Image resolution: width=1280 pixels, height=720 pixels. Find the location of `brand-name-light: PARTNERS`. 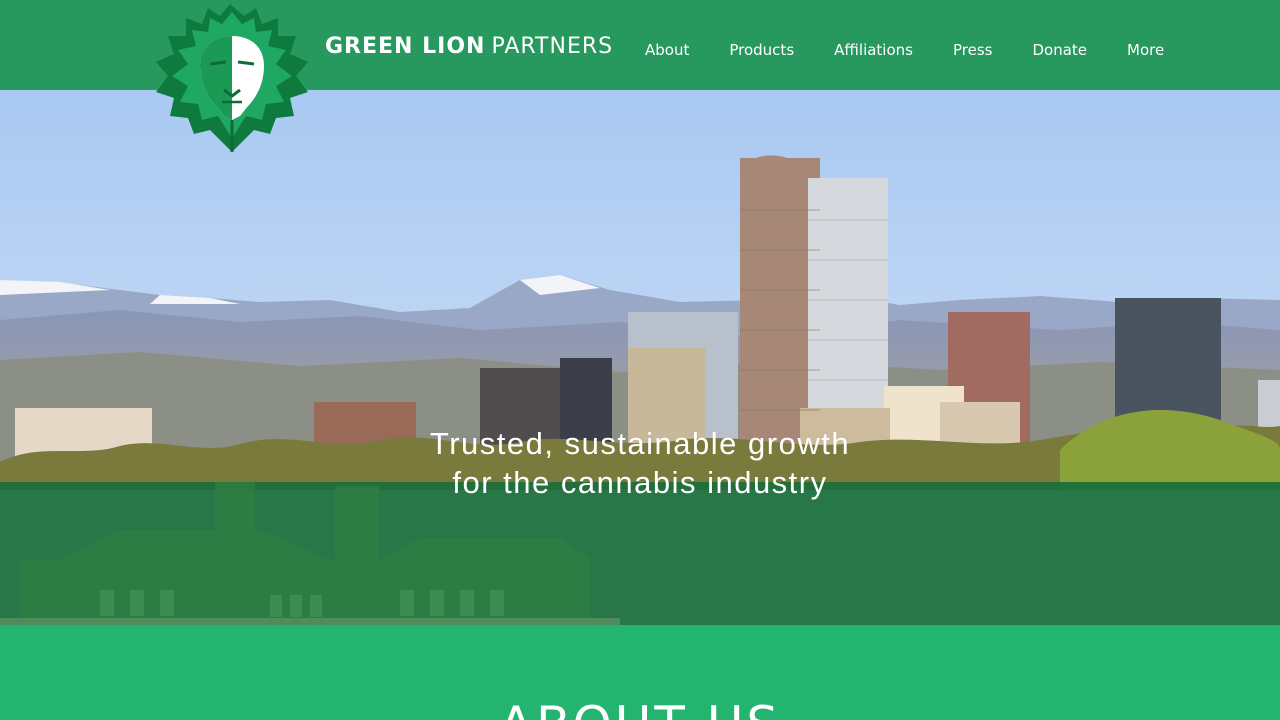

brand-name-light: PARTNERS is located at coordinates (552, 46).